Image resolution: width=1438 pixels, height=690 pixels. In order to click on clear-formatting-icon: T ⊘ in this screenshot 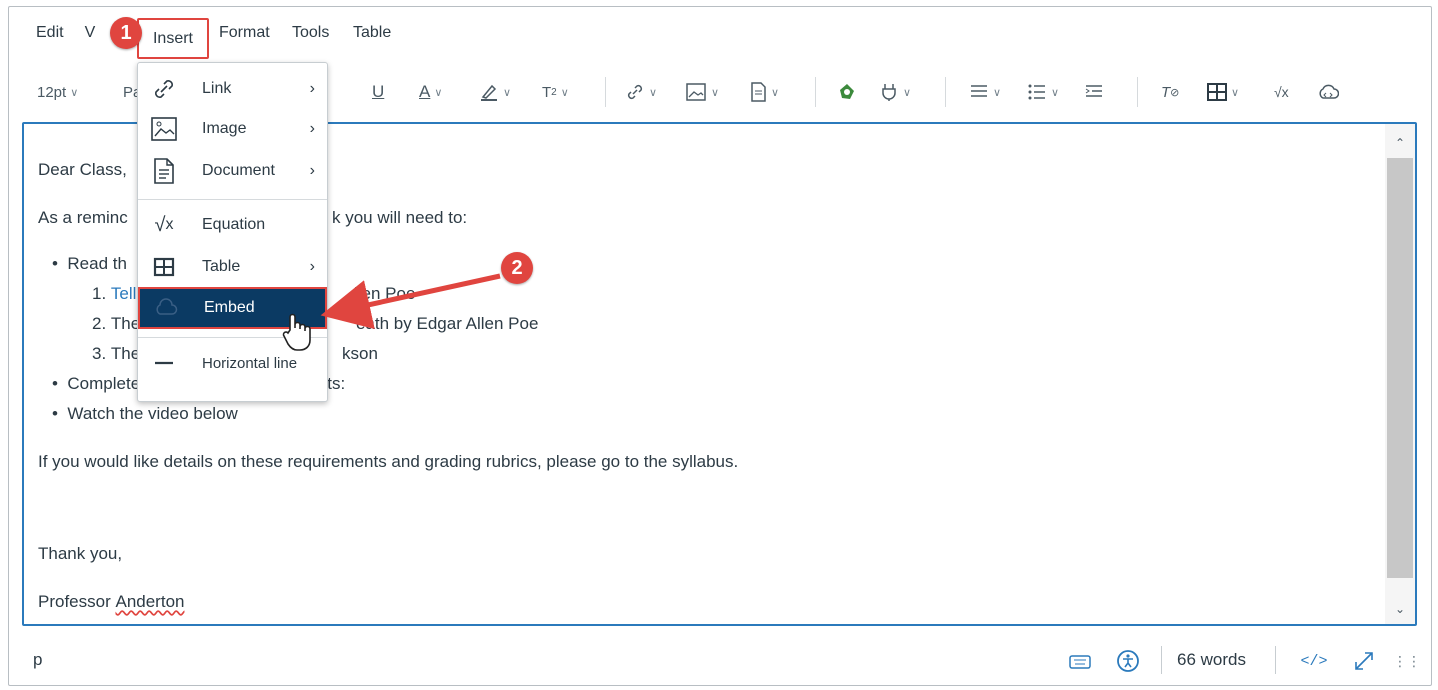, I will do `click(1170, 92)`.